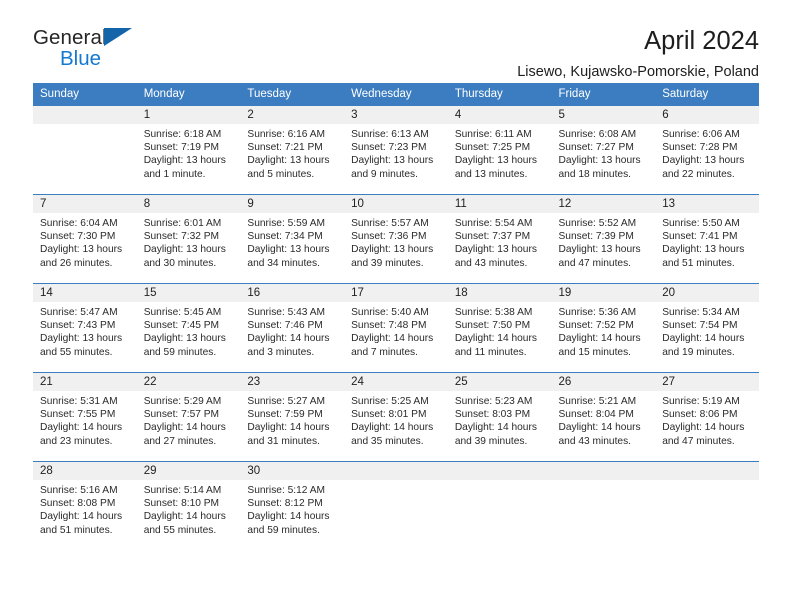 Image resolution: width=792 pixels, height=612 pixels. Describe the element at coordinates (285, 237) in the screenshot. I see `sunset-text: Sunset: 7:34 PM` at that location.